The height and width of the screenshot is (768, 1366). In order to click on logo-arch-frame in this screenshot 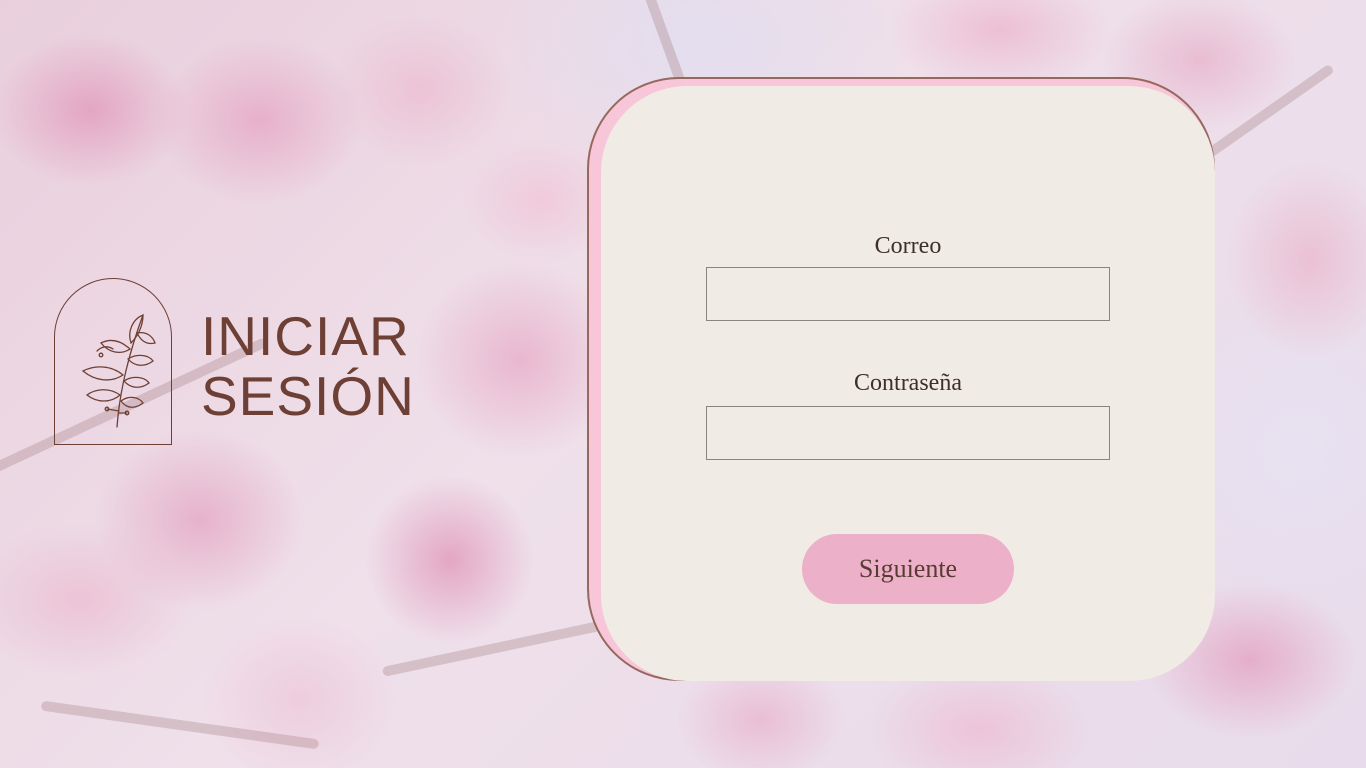, I will do `click(113, 361)`.